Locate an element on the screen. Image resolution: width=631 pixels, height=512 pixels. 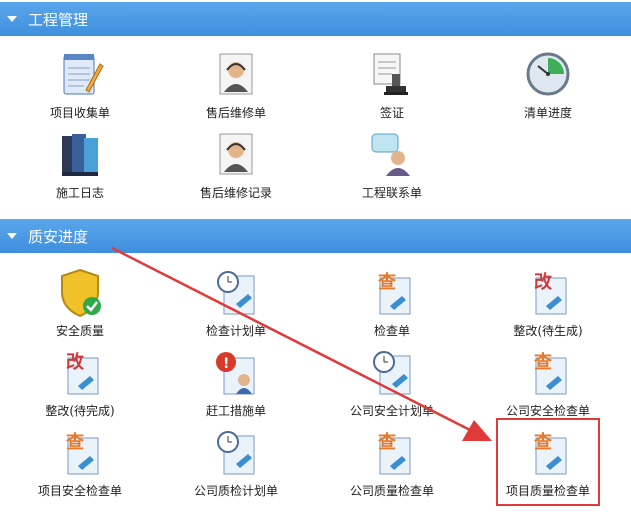
tile-construction-log: 施工日志 is located at coordinates (80, 168).